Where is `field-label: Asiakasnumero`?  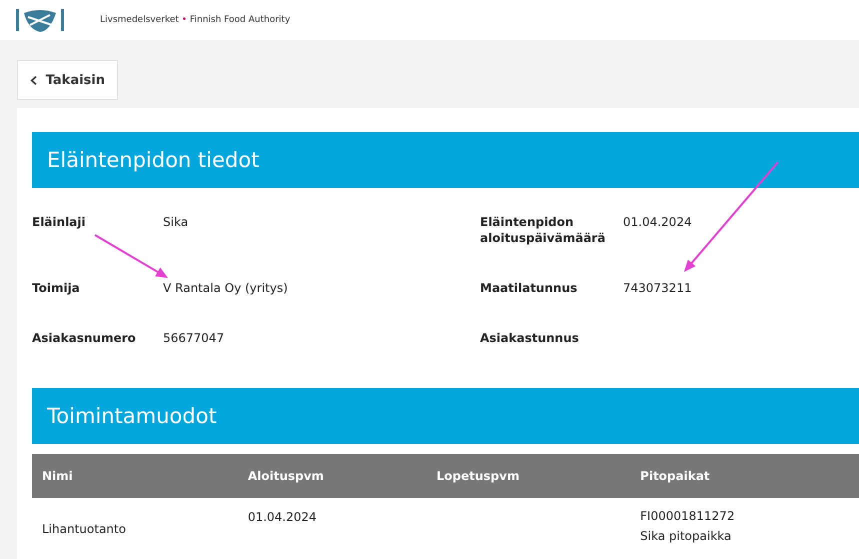 field-label: Asiakasnumero is located at coordinates (84, 338).